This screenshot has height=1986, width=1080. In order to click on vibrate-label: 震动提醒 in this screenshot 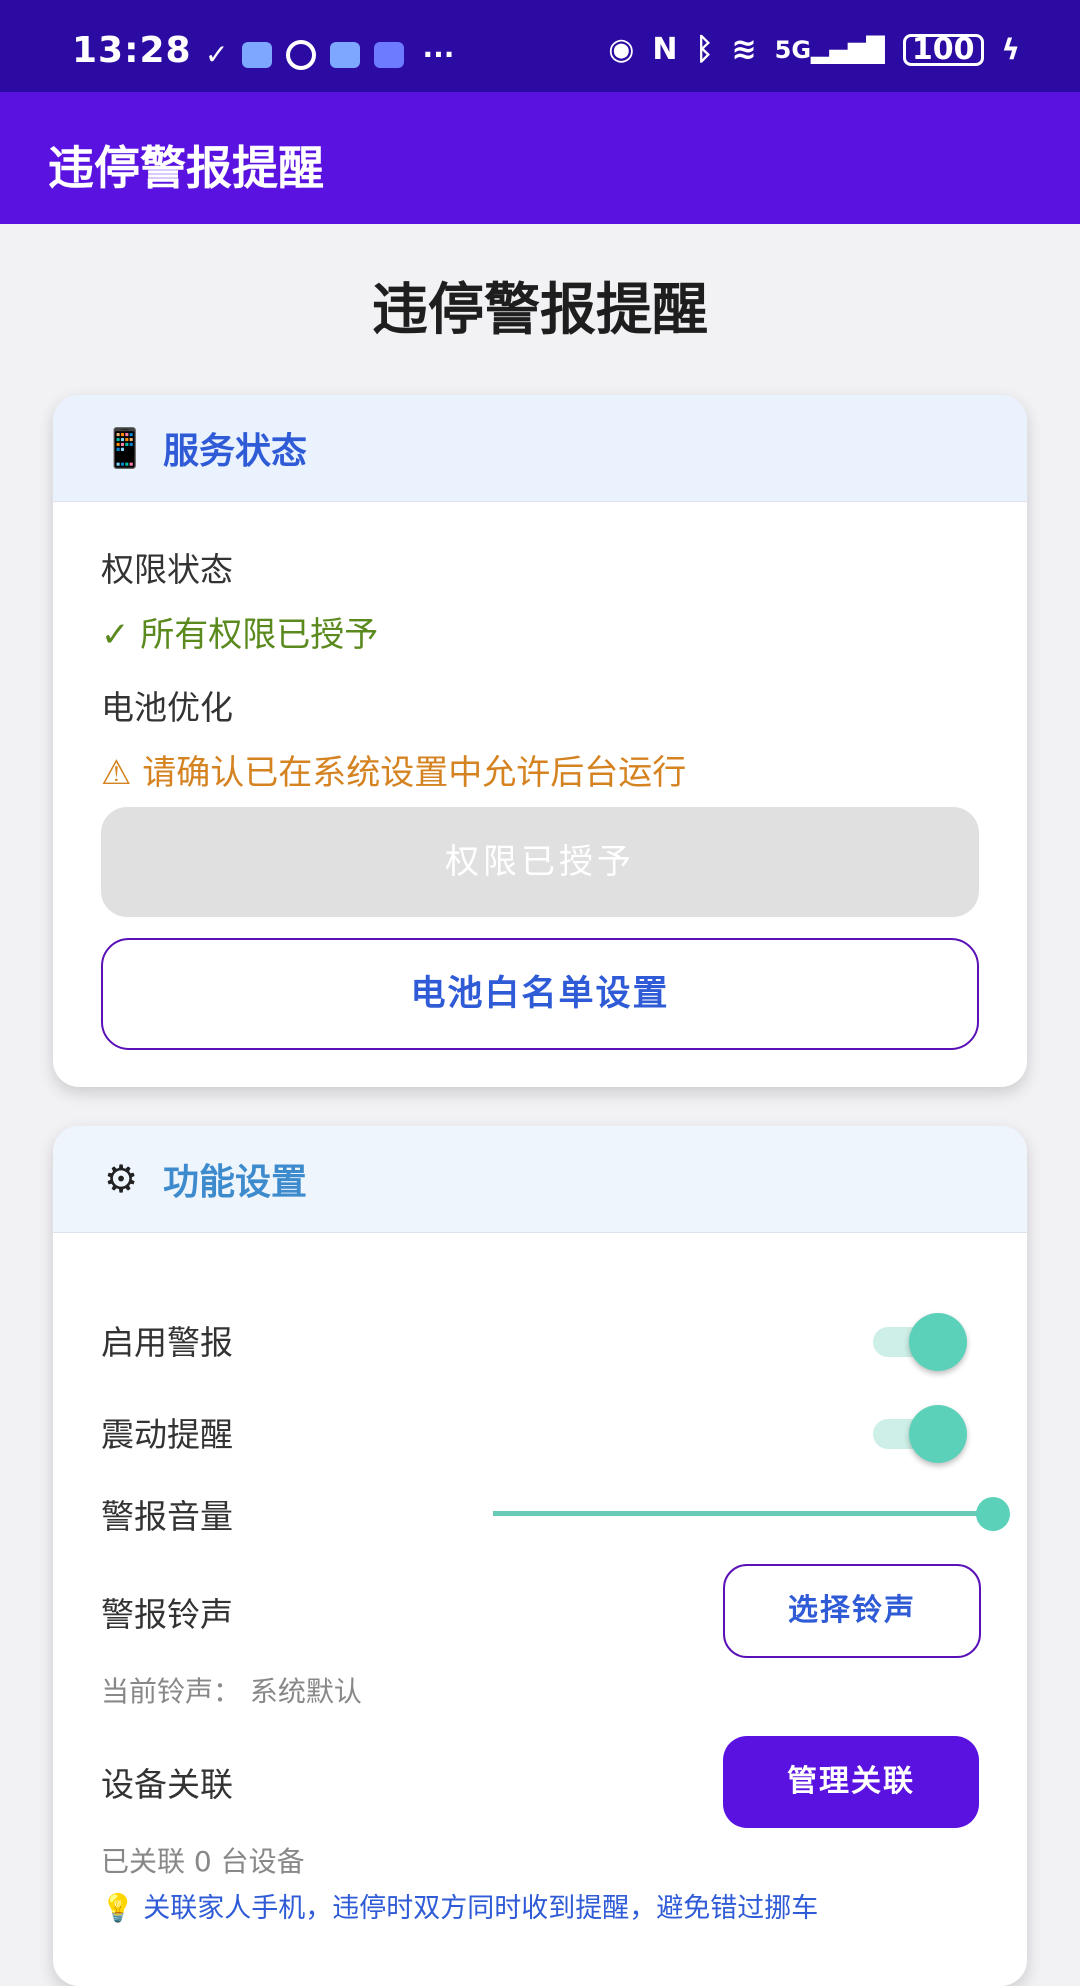, I will do `click(167, 1434)`.